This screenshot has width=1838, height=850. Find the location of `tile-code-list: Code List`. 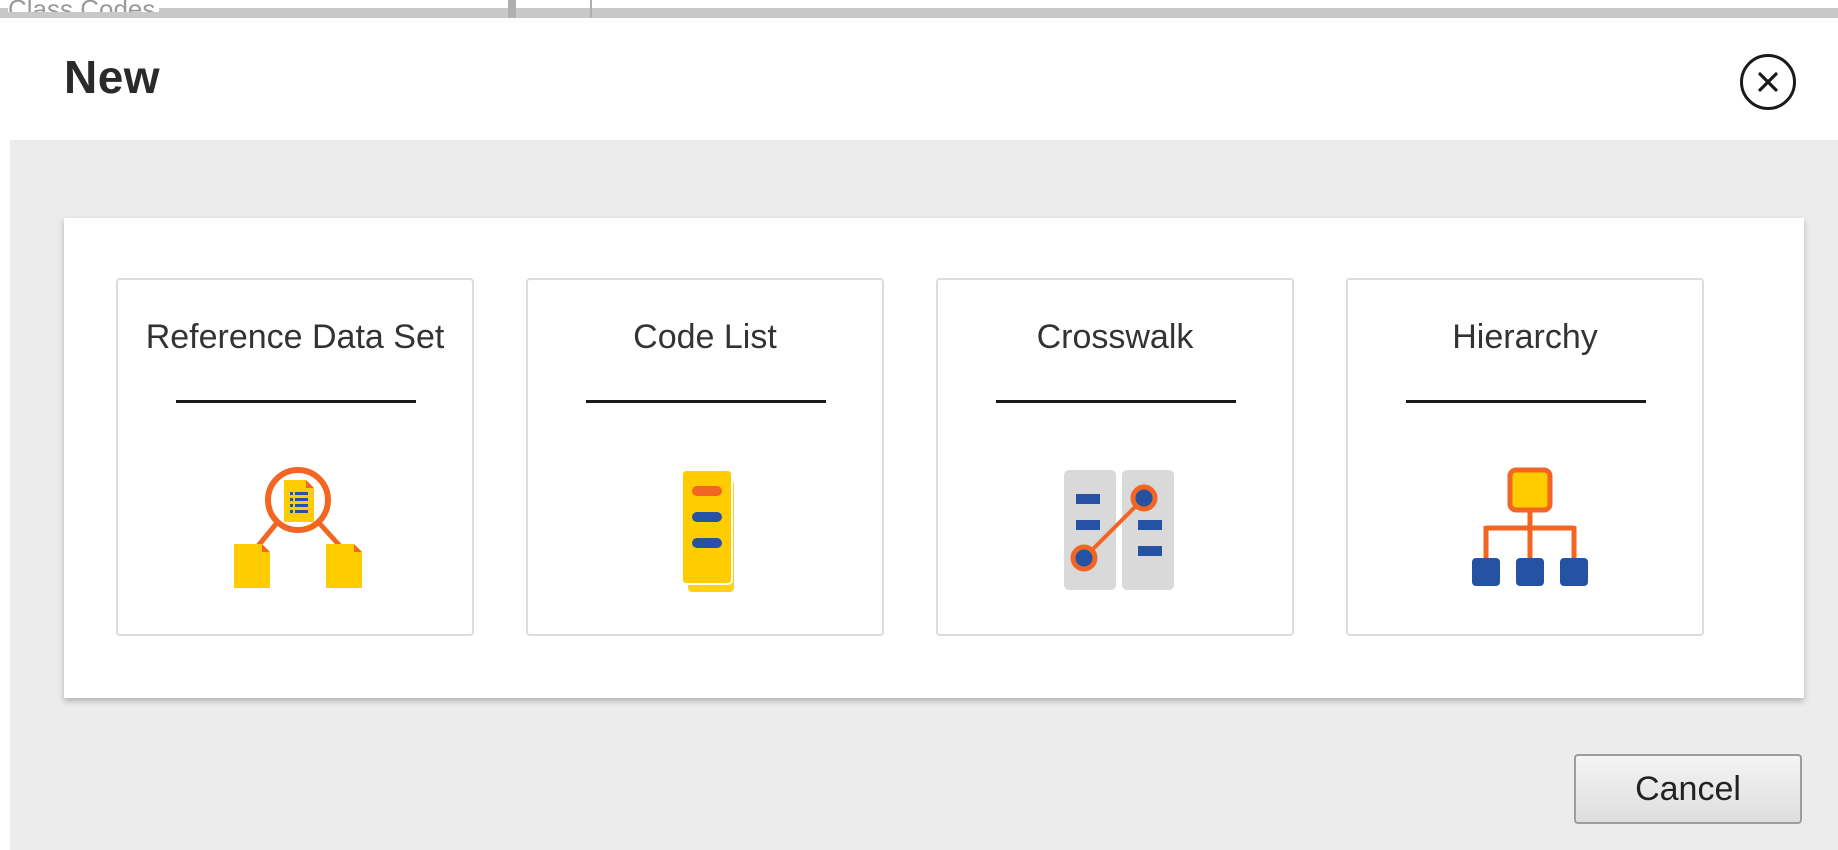

tile-code-list: Code List is located at coordinates (705, 457).